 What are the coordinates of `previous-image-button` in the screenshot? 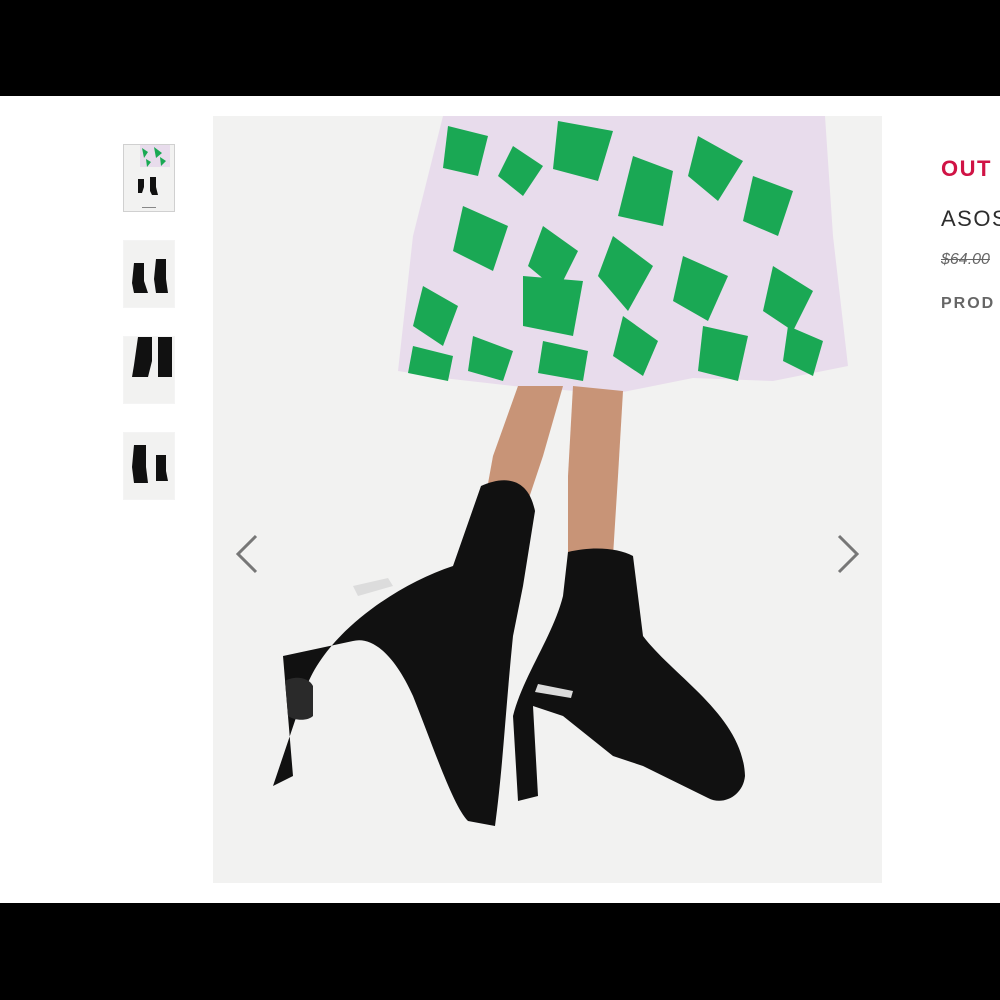 It's located at (247, 554).